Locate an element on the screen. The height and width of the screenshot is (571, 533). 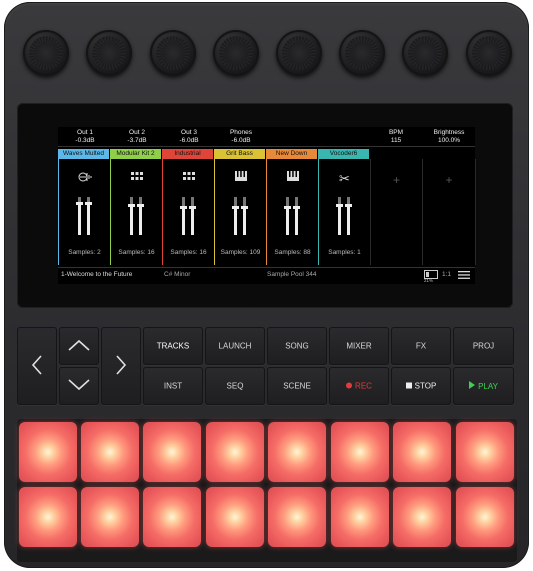
scene-label: SCENE is located at coordinates (297, 386).